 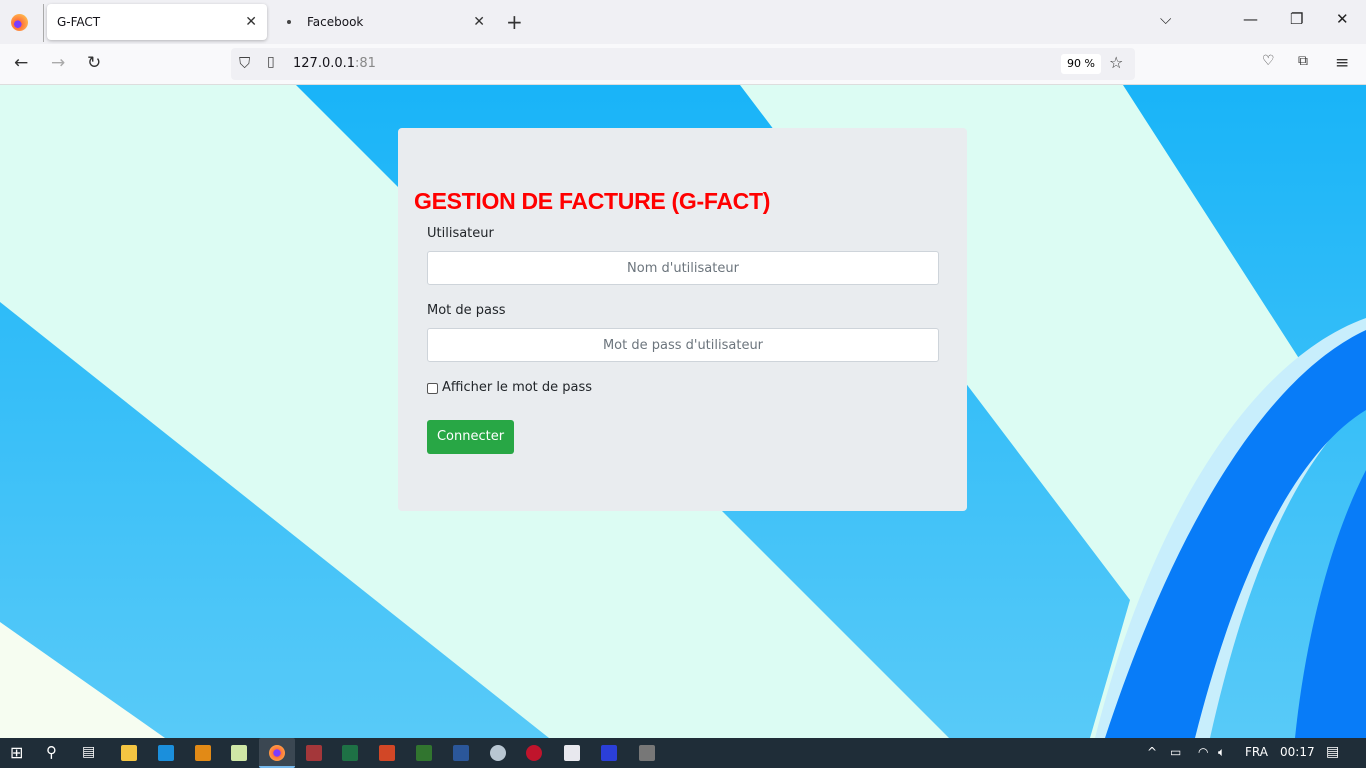 What do you see at coordinates (1250, 19) in the screenshot?
I see `minimize-button: —` at bounding box center [1250, 19].